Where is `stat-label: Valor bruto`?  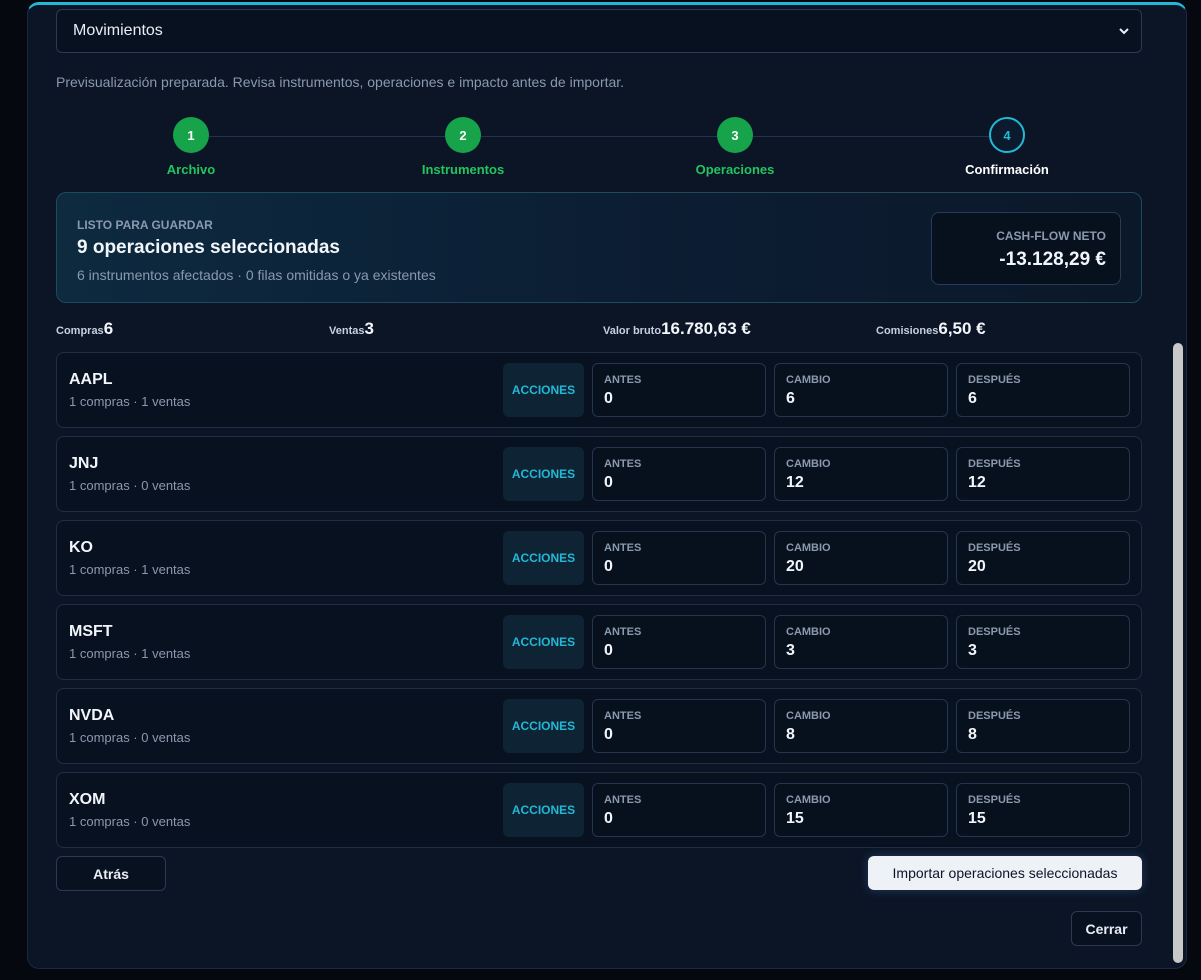 stat-label: Valor bruto is located at coordinates (632, 331).